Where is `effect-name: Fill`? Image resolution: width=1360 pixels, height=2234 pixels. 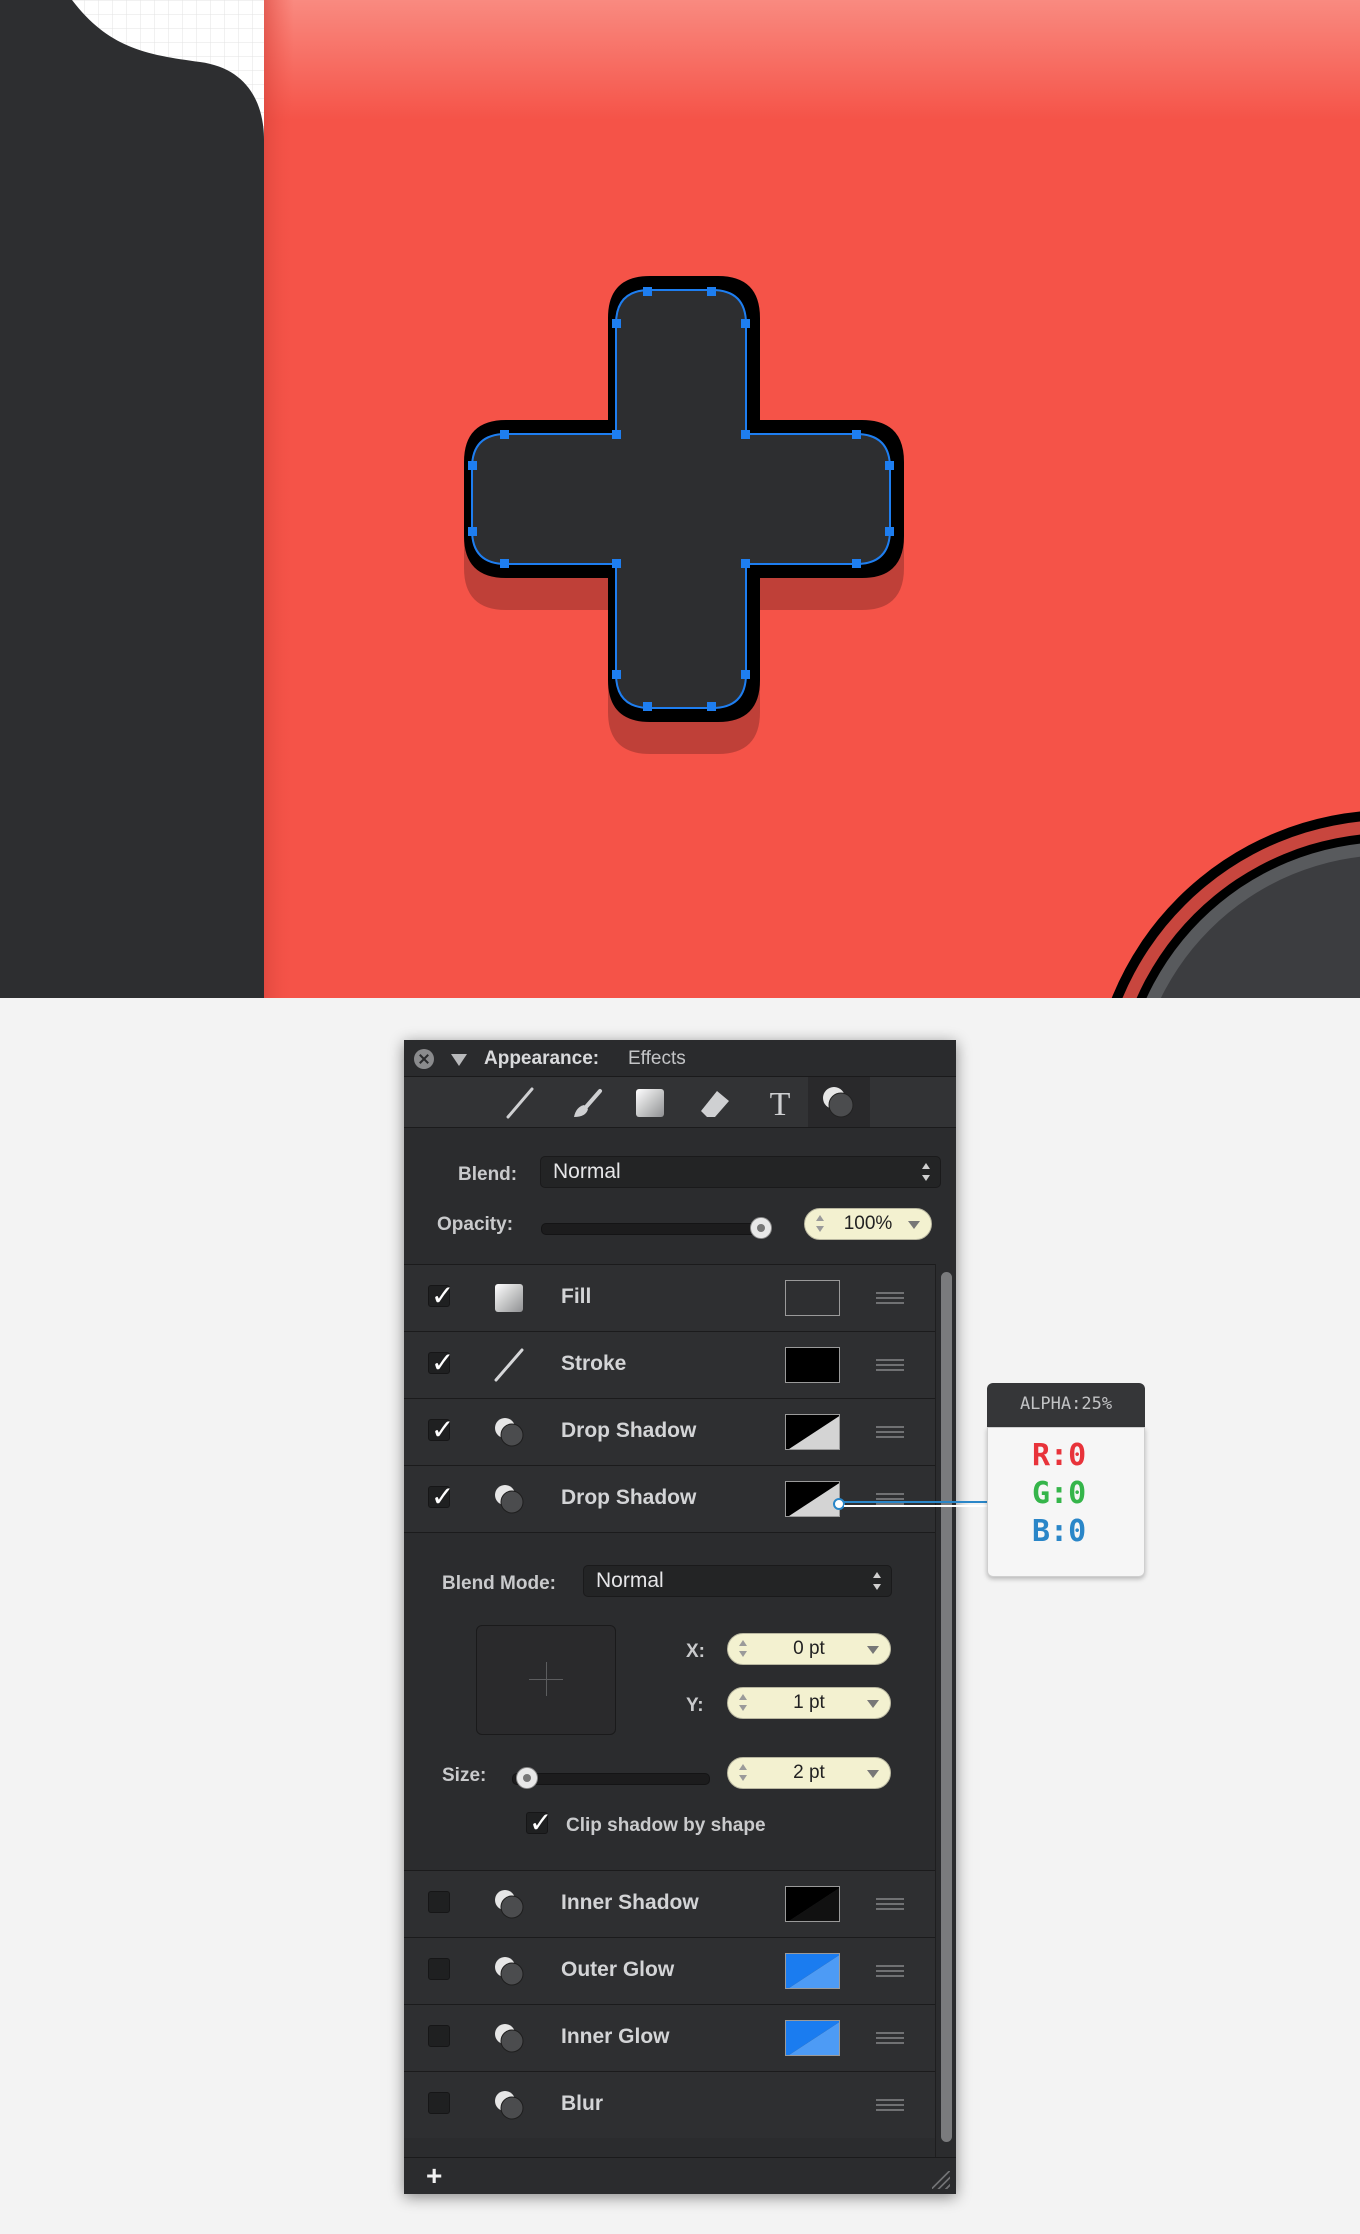 effect-name: Fill is located at coordinates (576, 1296).